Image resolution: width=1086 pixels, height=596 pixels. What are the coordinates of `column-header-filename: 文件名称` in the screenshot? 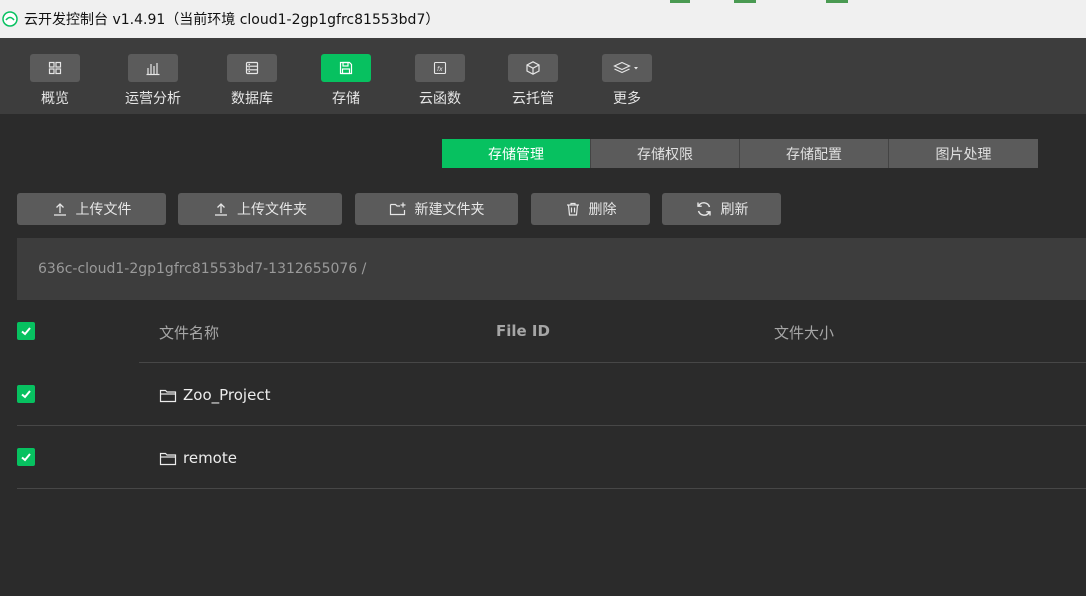 It's located at (189, 333).